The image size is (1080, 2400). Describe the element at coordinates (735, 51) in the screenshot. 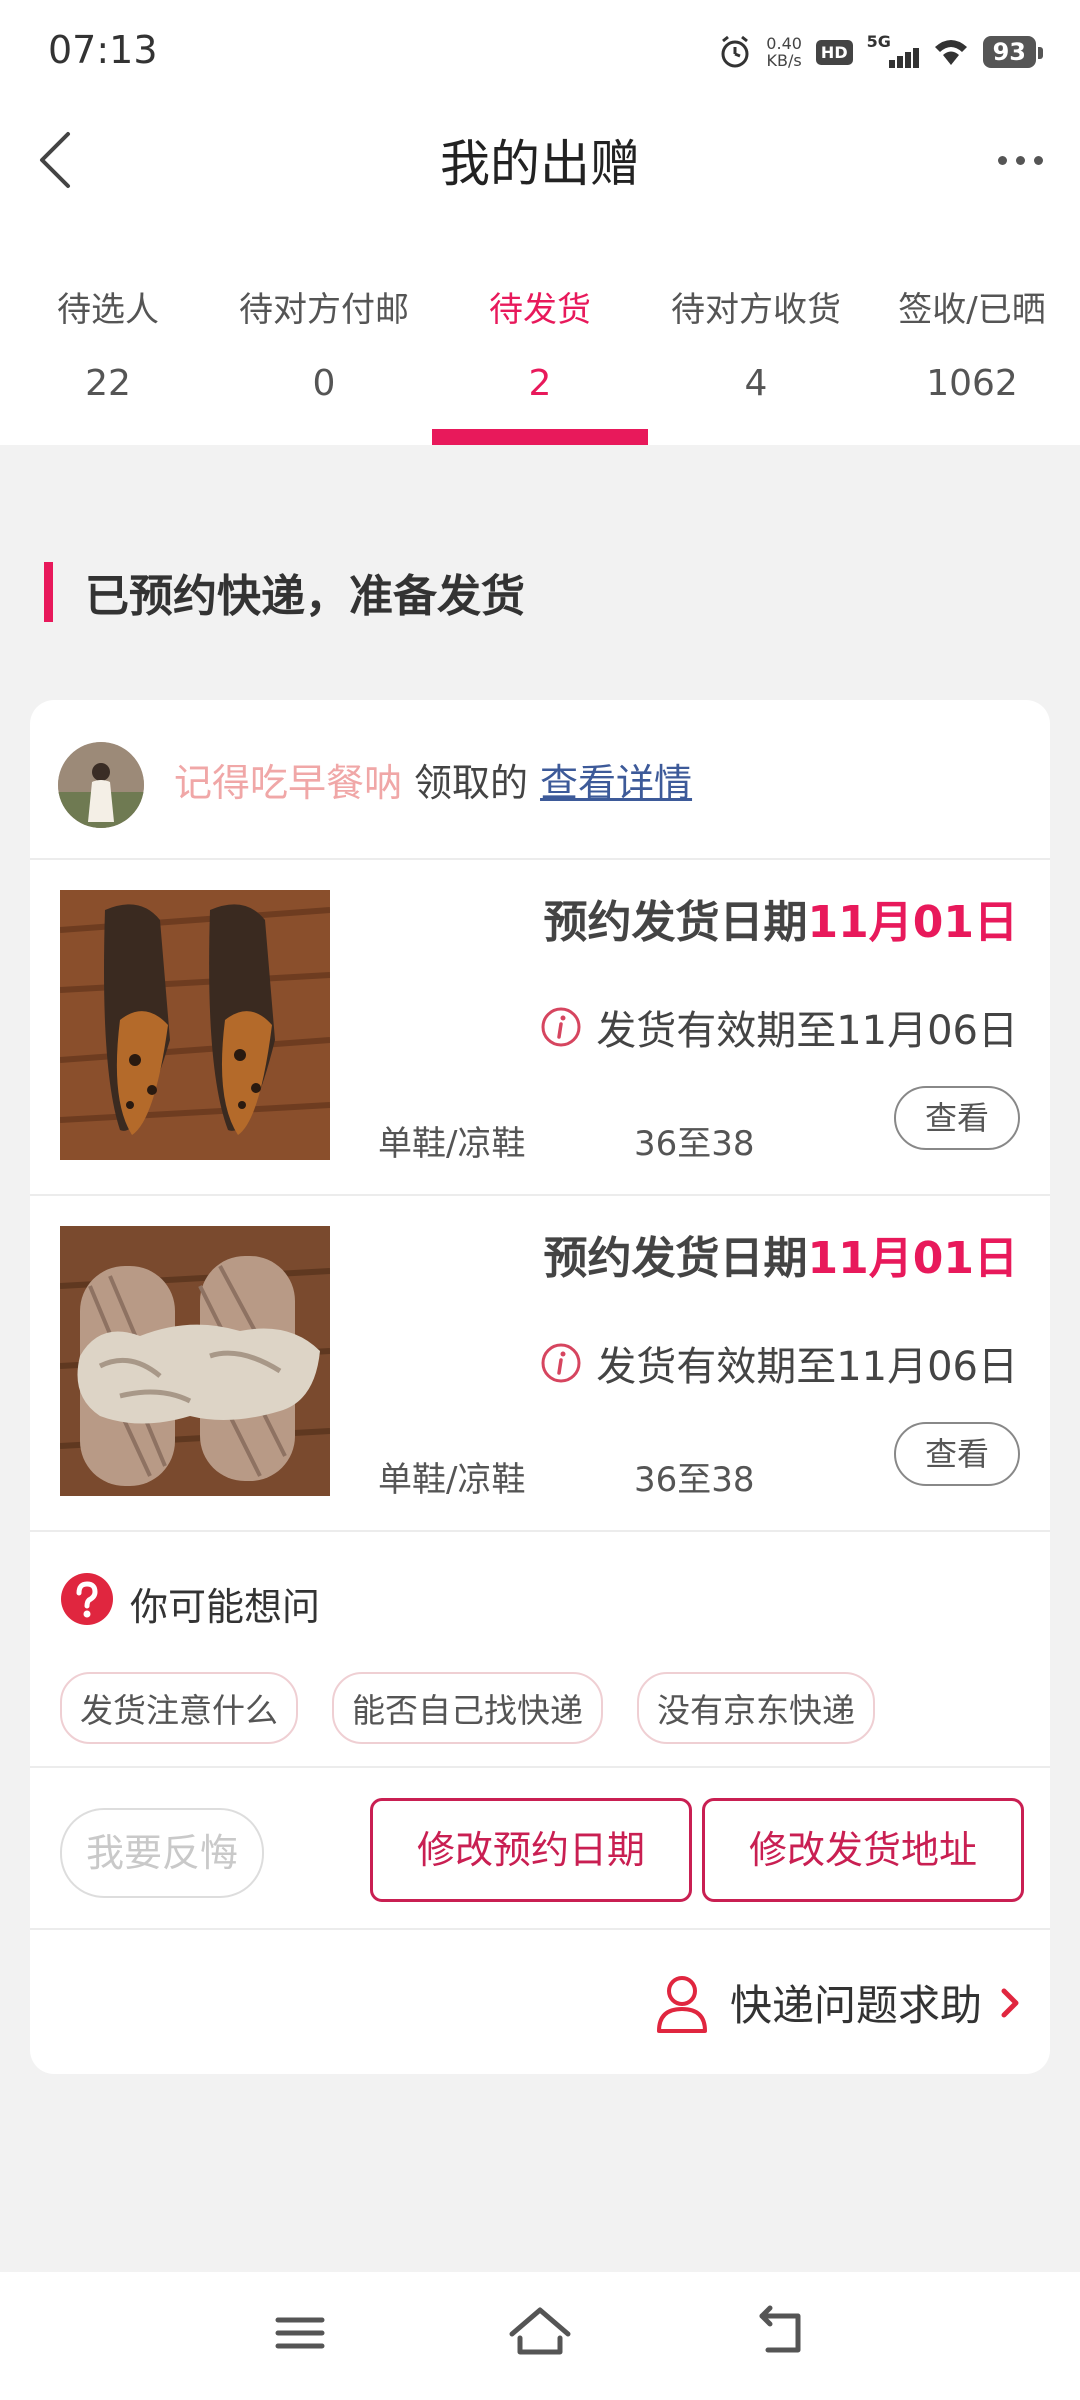

I see `alarm-icon` at that location.